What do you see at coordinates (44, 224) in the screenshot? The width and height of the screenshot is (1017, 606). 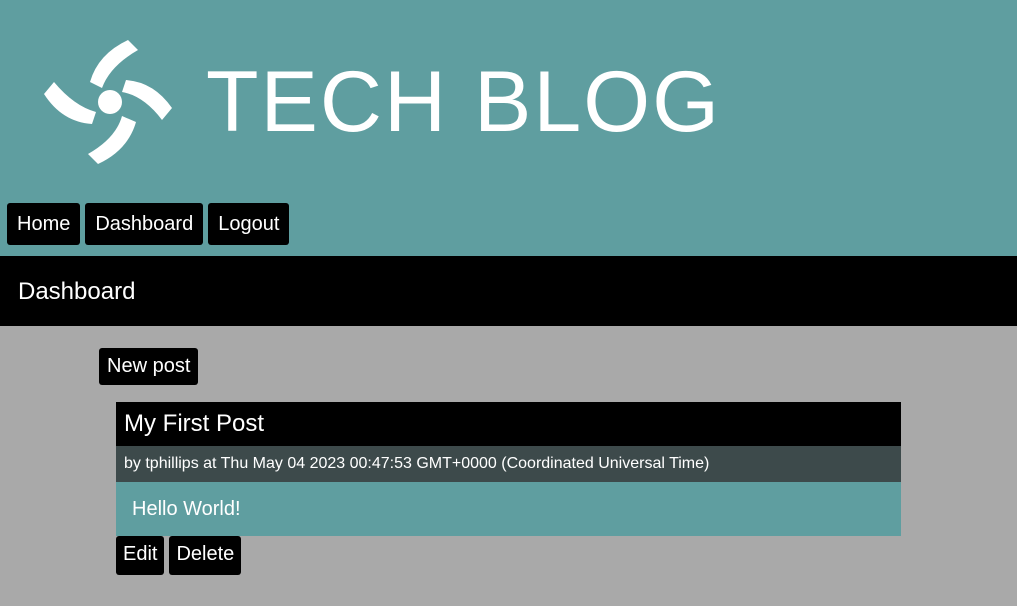 I see `nav-home-button: Home` at bounding box center [44, 224].